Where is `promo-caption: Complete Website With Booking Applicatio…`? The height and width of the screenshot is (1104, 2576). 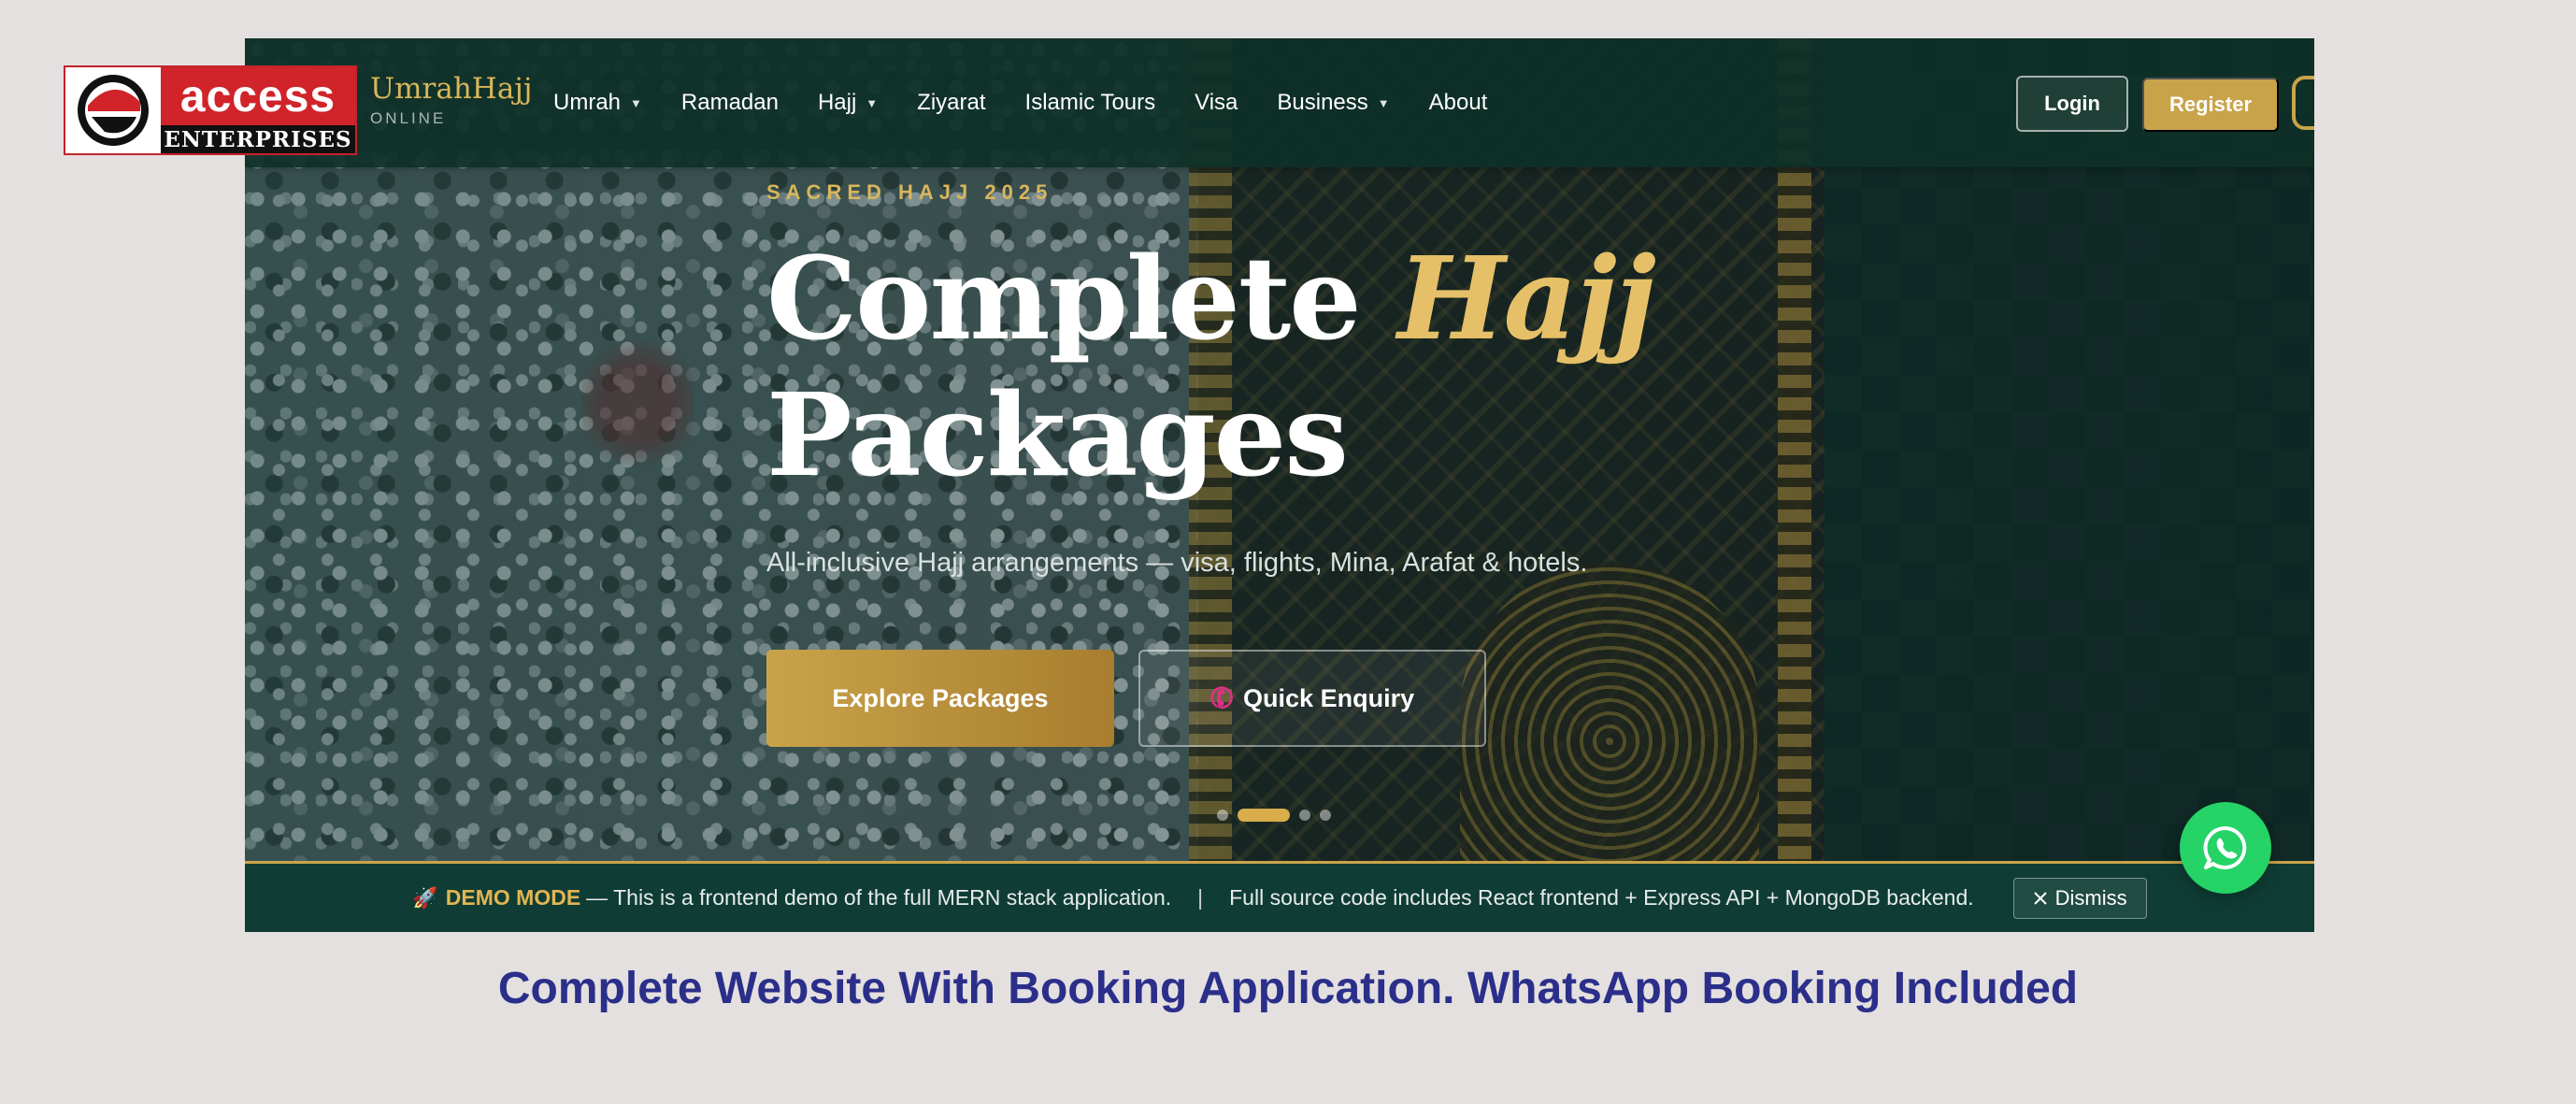 promo-caption: Complete Website With Booking Applicatio… is located at coordinates (1288, 989).